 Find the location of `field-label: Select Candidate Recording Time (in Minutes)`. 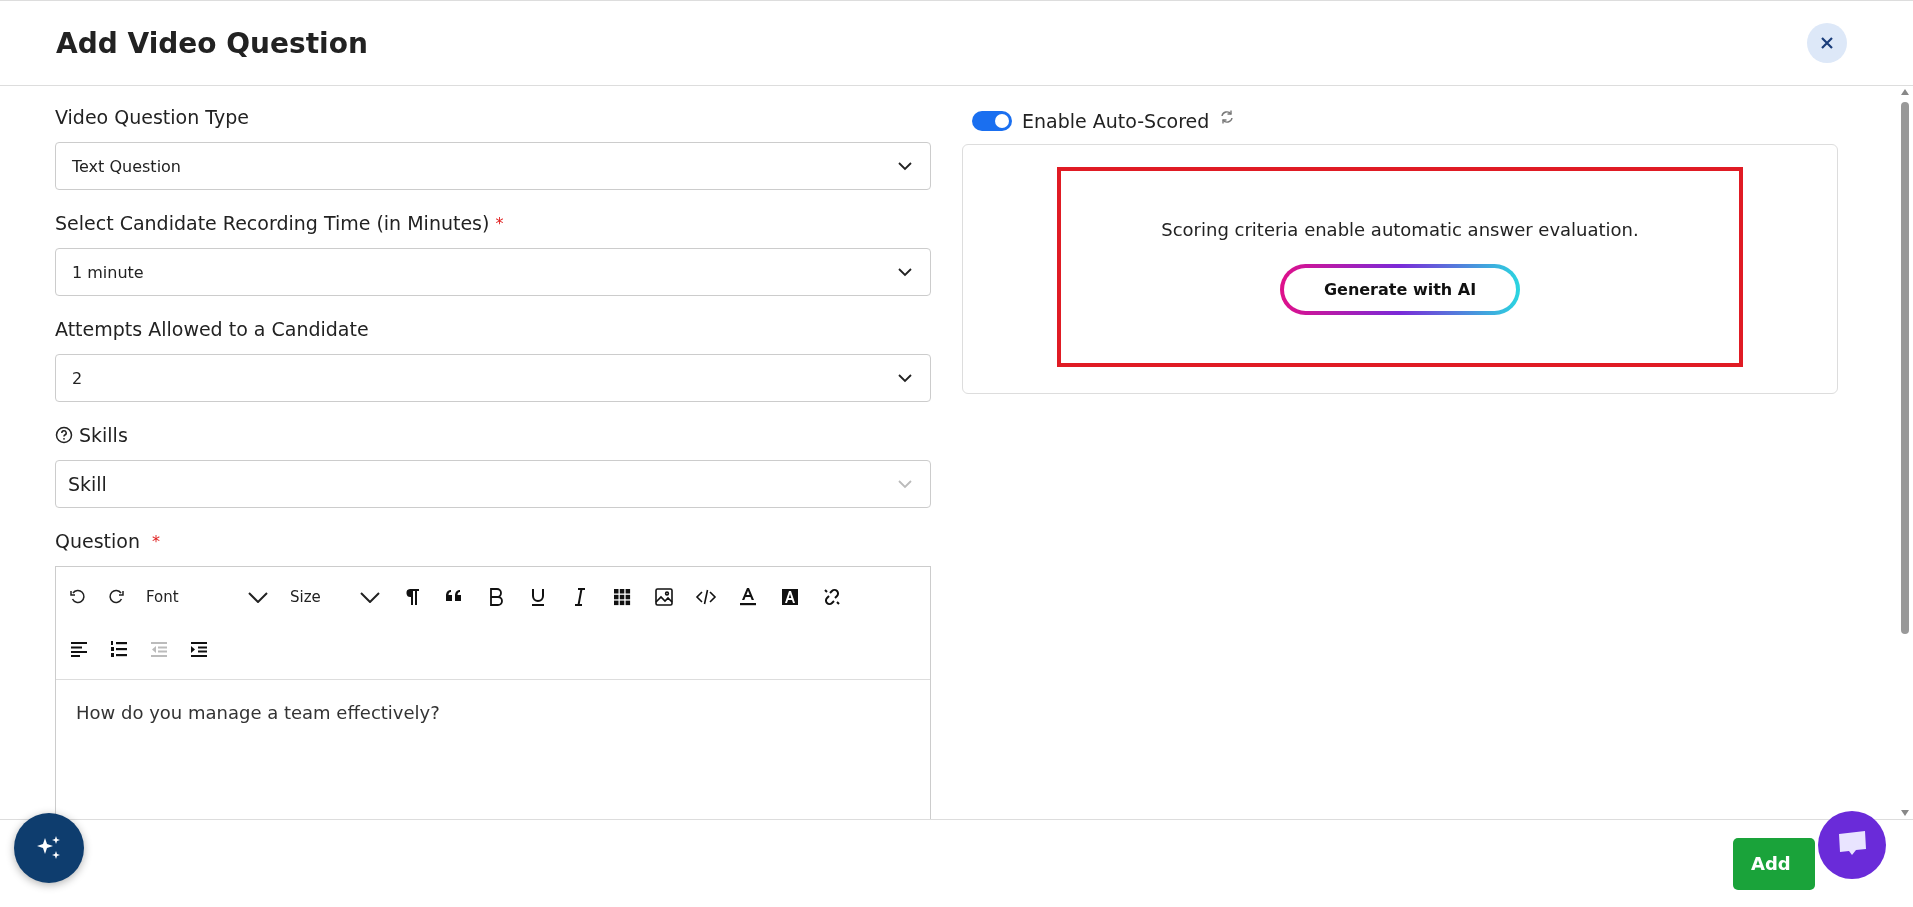

field-label: Select Candidate Recording Time (in Minutes) is located at coordinates (272, 223).